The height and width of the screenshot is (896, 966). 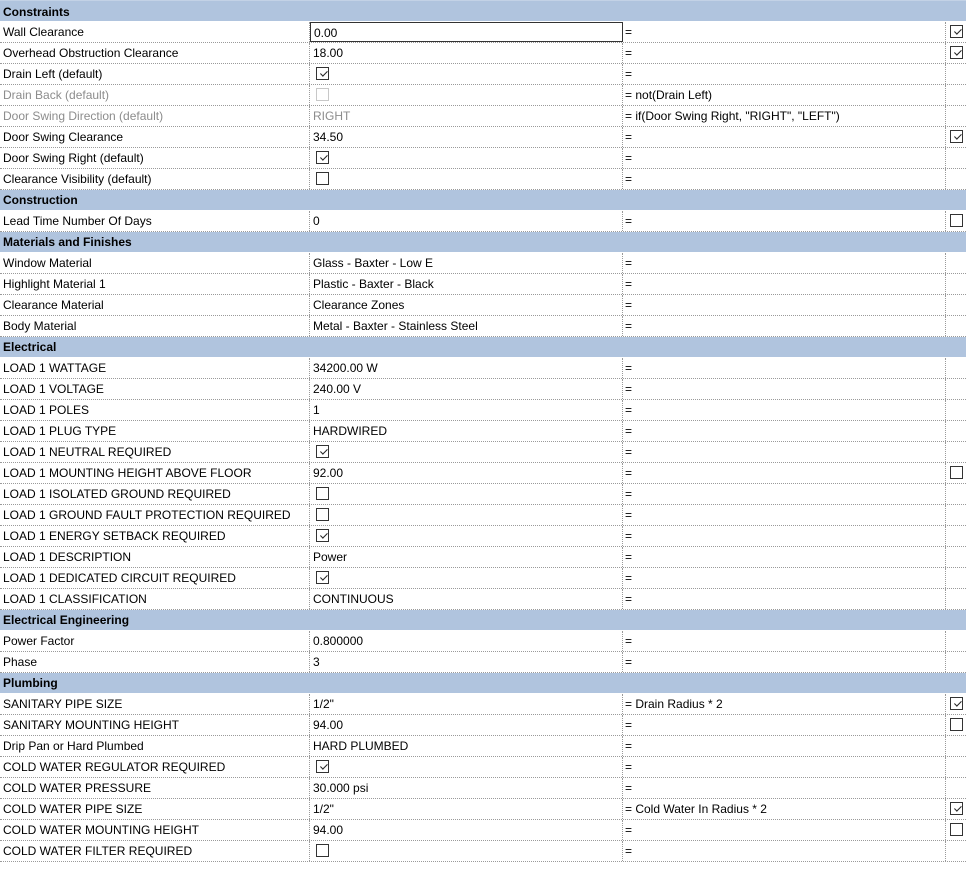 I want to click on parameter-row: COLD WATER PRESSURE 30.000 psi =, so click(x=483, y=788).